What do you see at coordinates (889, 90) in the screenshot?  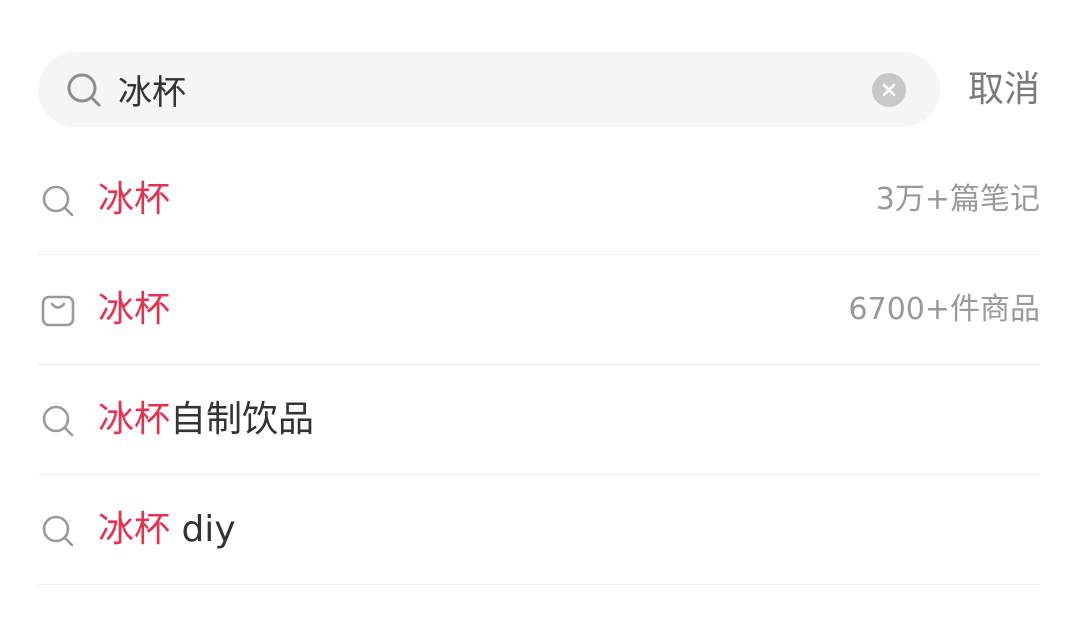 I see `clear-icon` at bounding box center [889, 90].